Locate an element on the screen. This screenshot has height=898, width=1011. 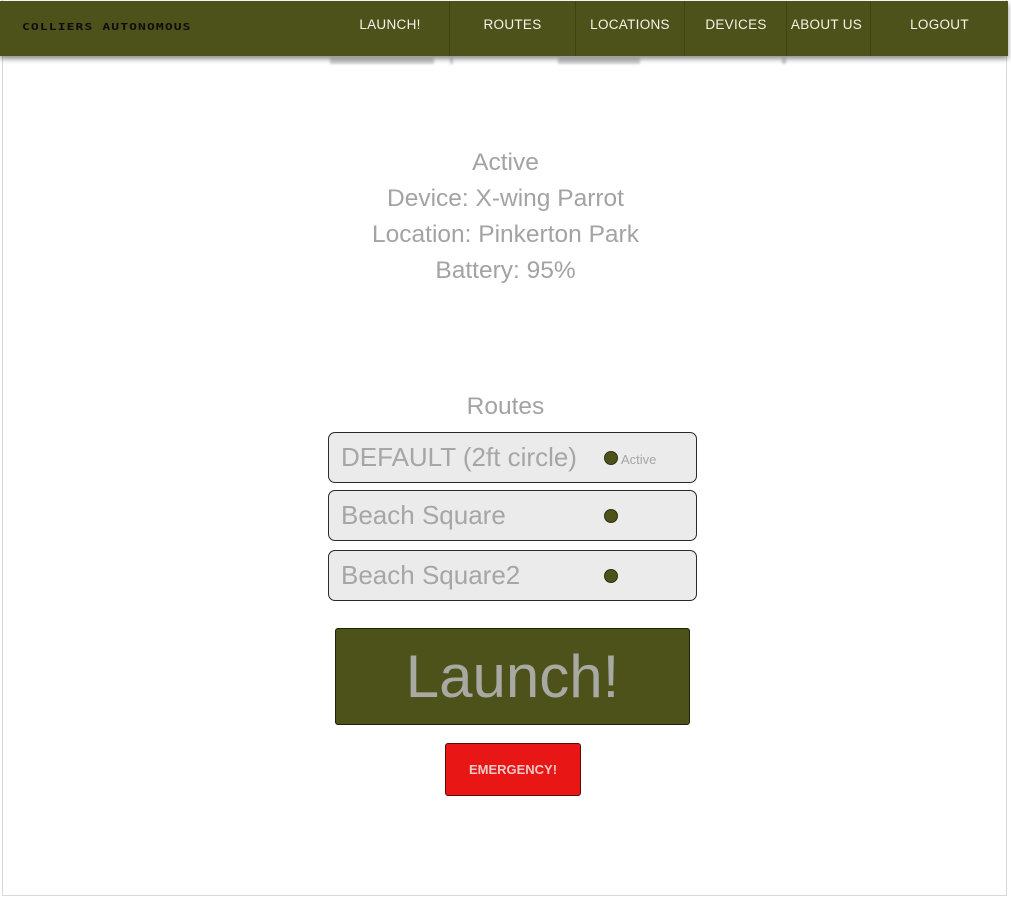
emergency-button: EMERGENCY! is located at coordinates (513, 769).